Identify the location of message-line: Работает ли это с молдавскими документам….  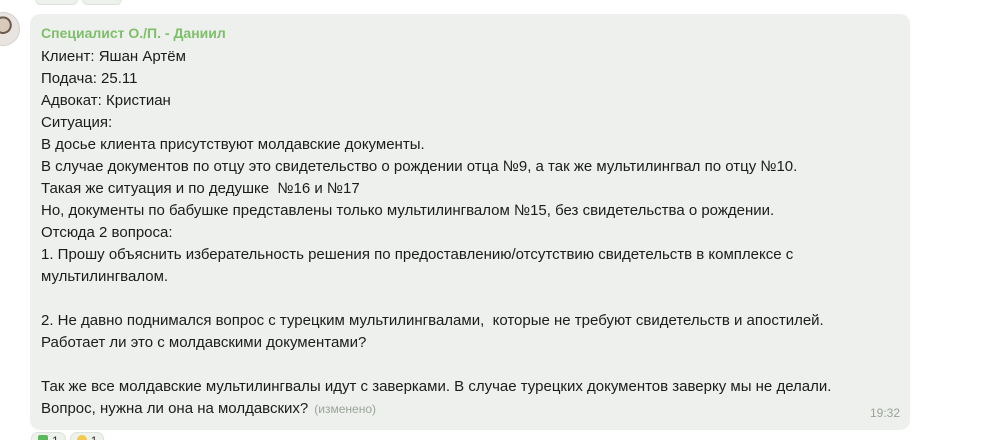
(204, 342).